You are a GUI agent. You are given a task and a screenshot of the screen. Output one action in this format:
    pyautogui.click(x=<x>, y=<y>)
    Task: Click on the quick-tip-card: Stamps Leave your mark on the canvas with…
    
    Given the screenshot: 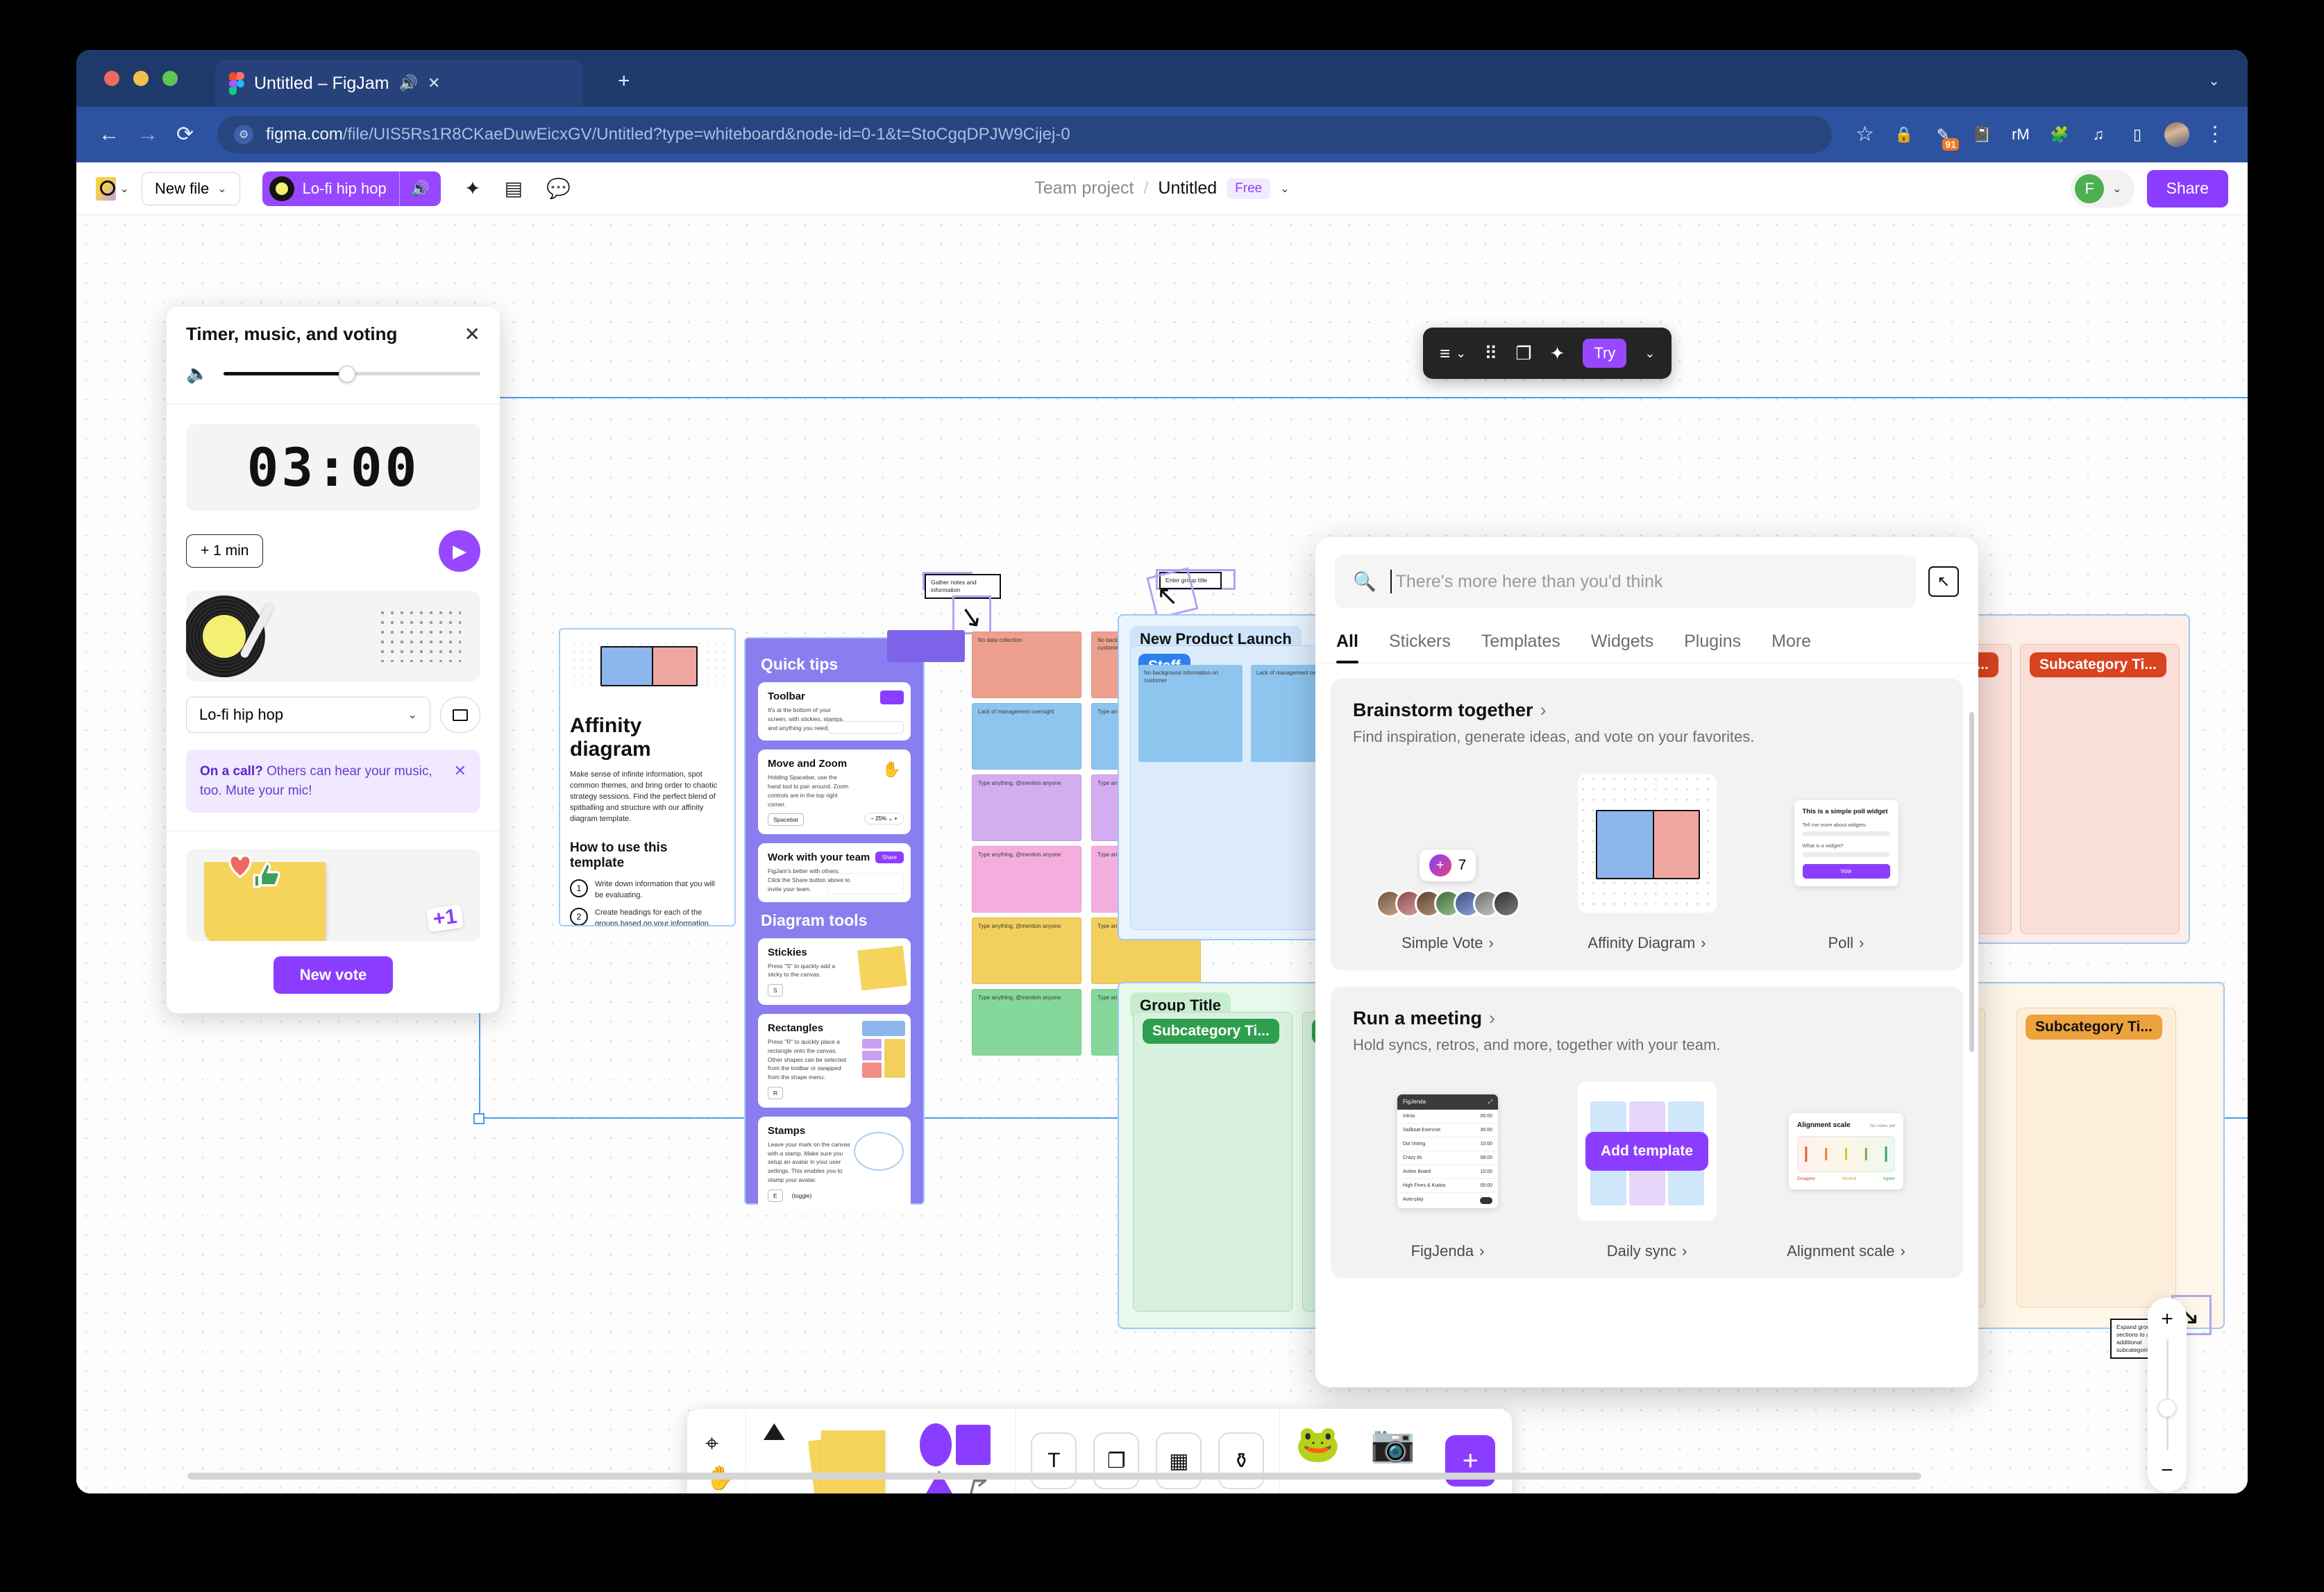 What is the action you would take?
    pyautogui.click(x=834, y=1163)
    